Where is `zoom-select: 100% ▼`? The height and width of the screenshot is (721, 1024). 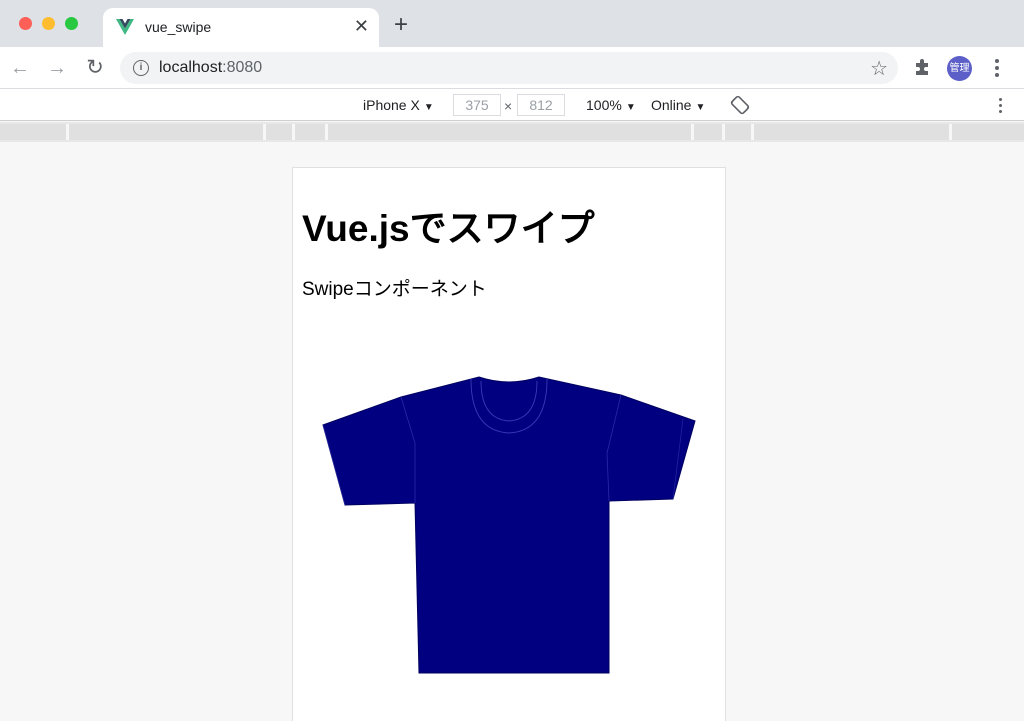
zoom-select: 100% ▼ is located at coordinates (611, 105).